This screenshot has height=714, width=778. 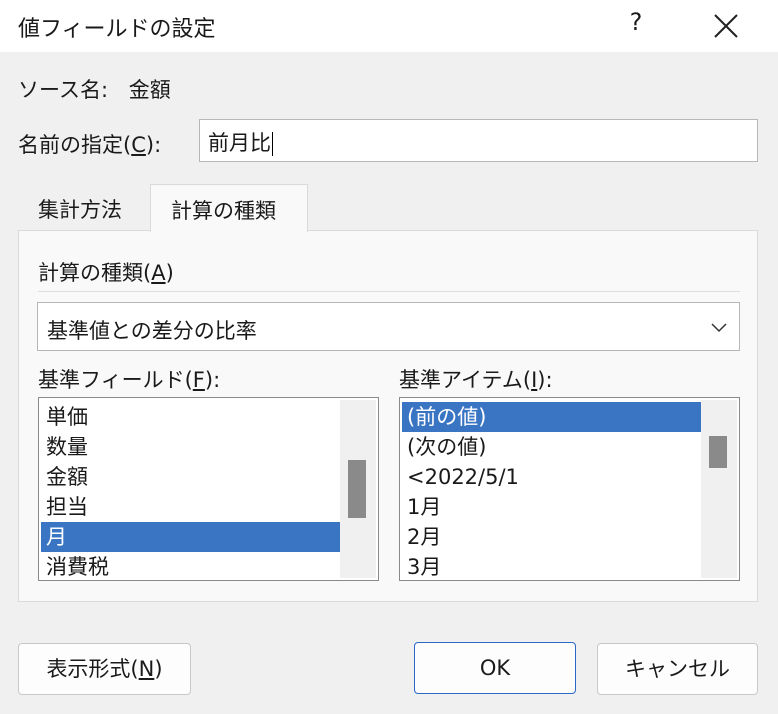 I want to click on chevron-down-icon, so click(x=719, y=328).